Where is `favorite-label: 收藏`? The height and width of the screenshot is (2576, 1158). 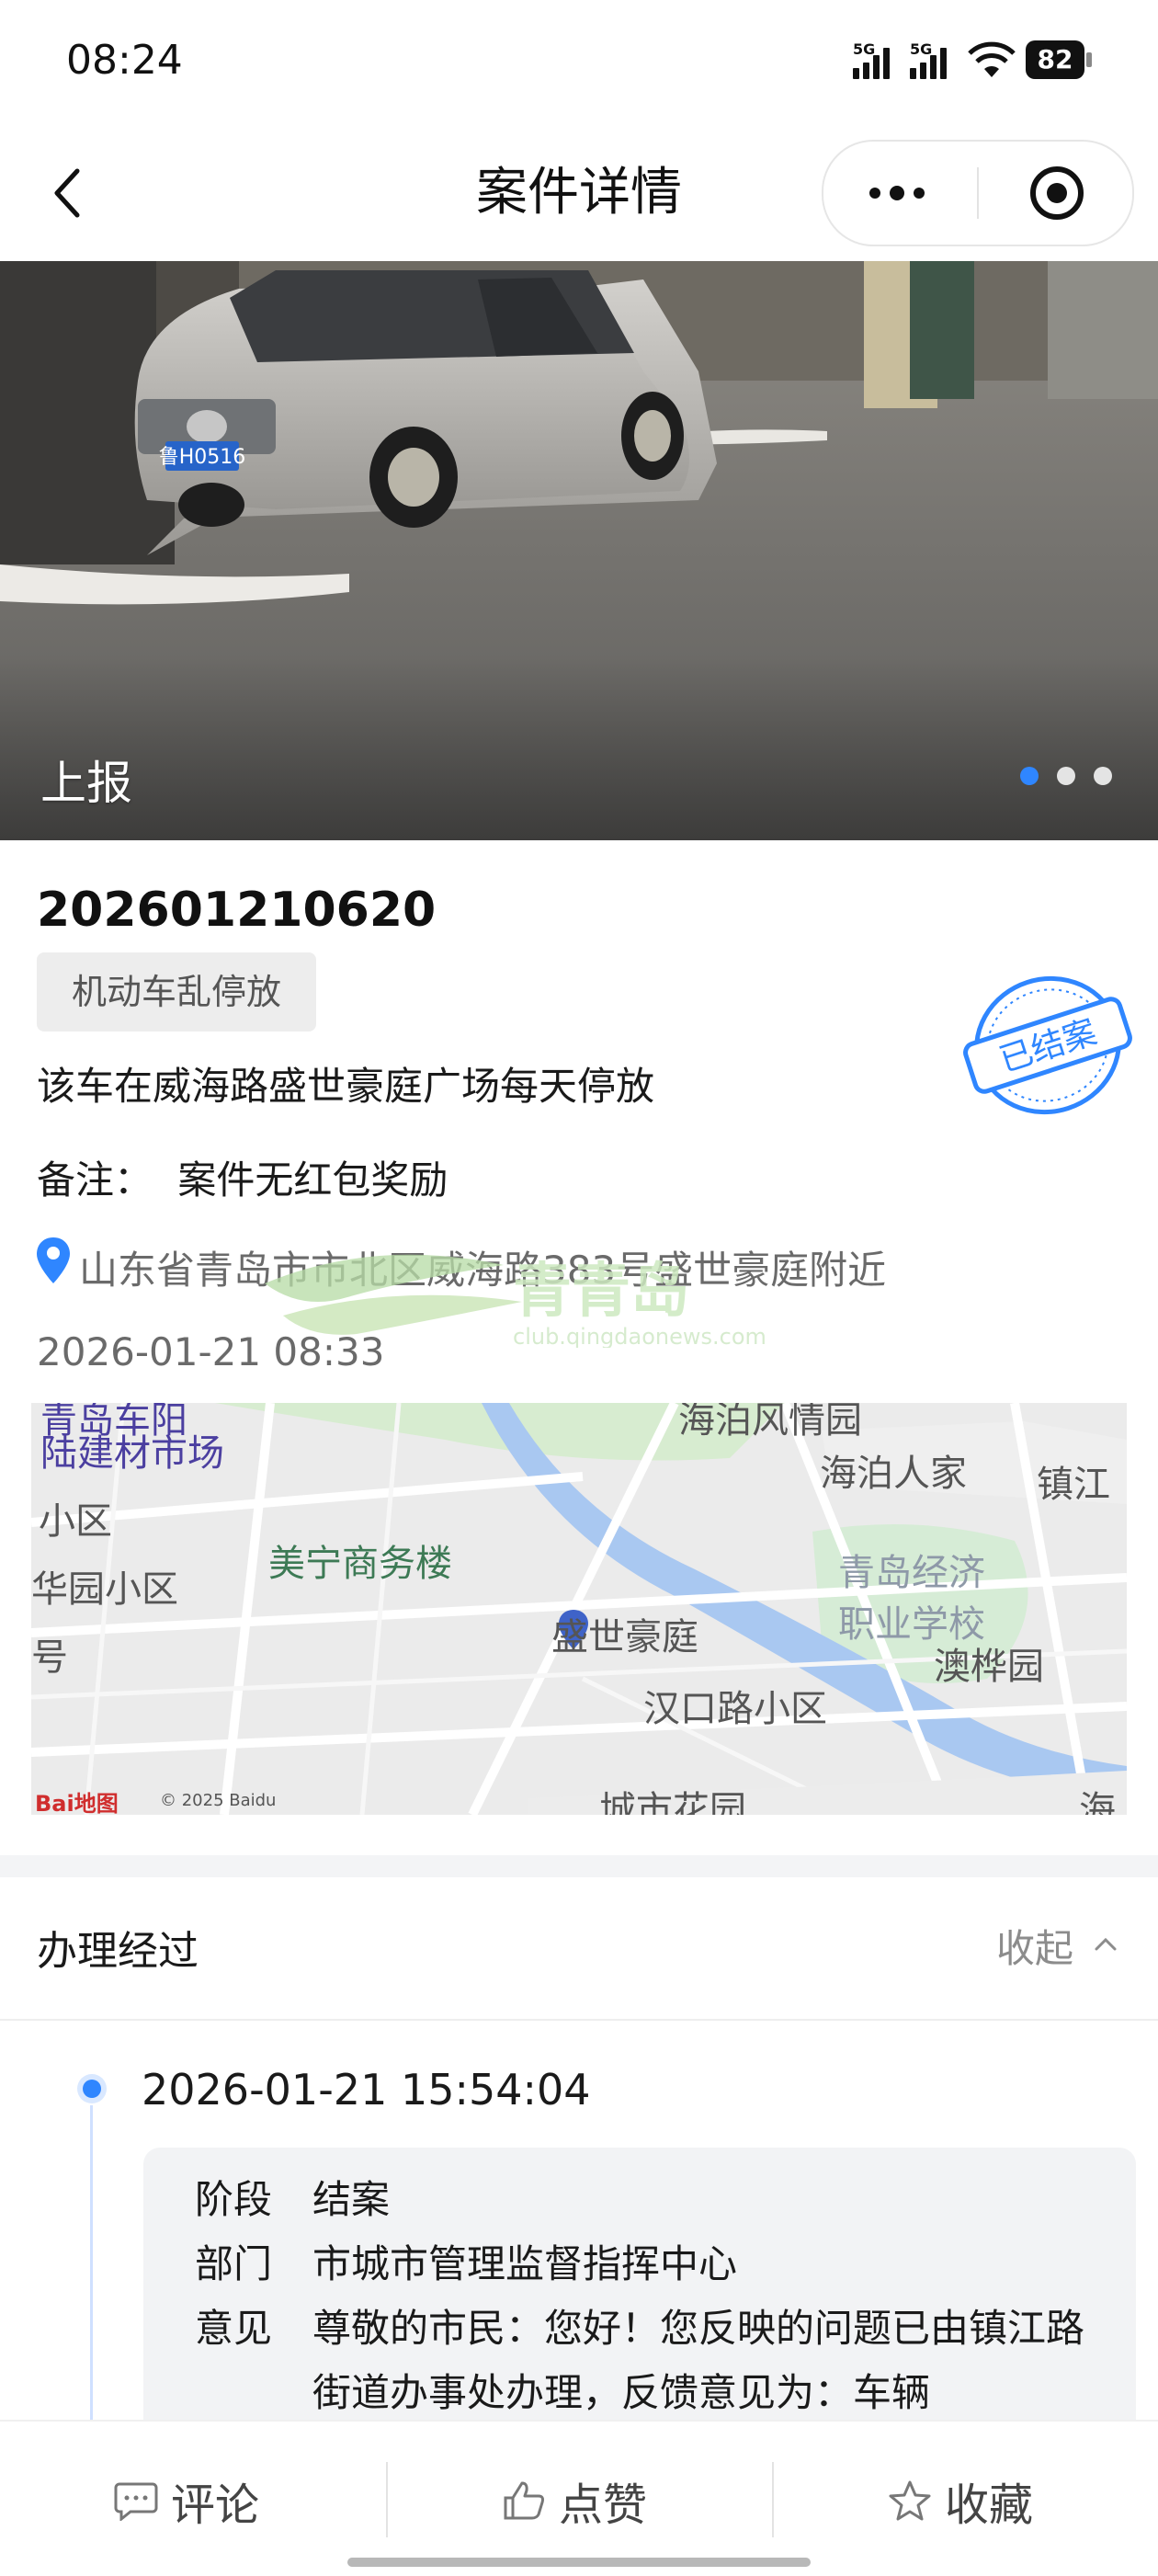
favorite-label: 收藏 is located at coordinates (989, 2505).